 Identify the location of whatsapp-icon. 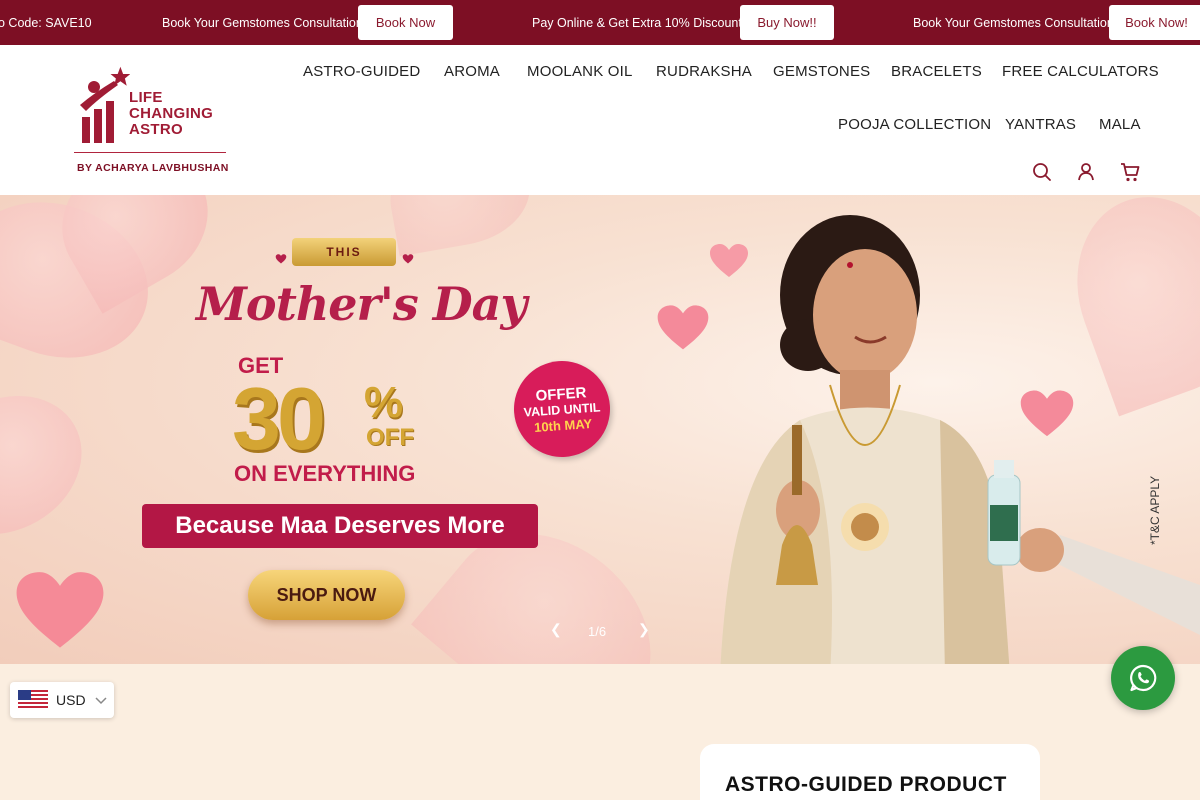
(1143, 678).